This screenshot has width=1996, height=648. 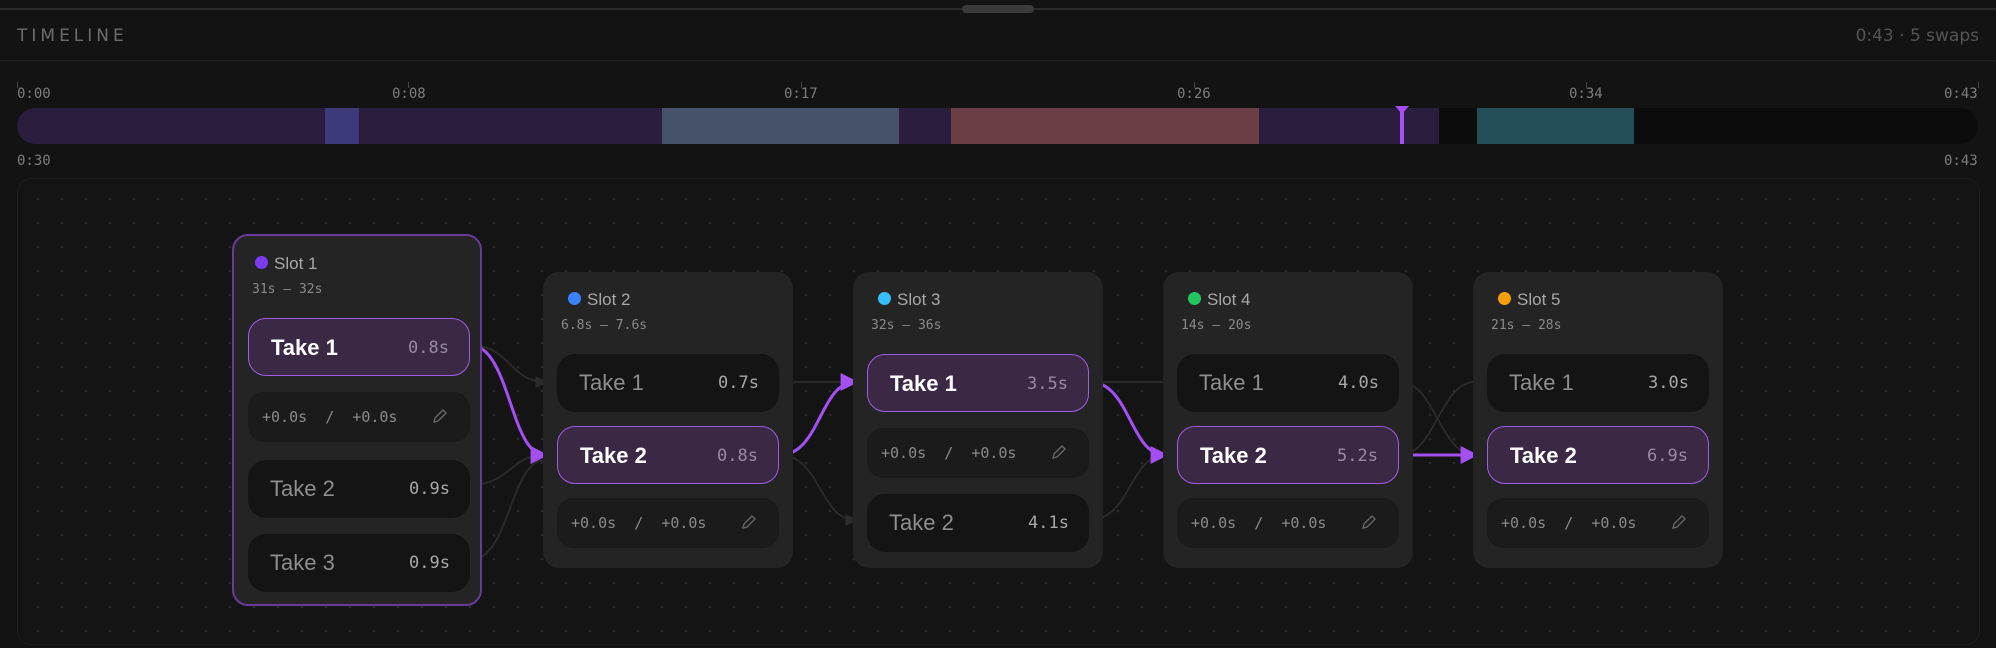 I want to click on take-option: Take 2 0.8s, so click(x=668, y=455).